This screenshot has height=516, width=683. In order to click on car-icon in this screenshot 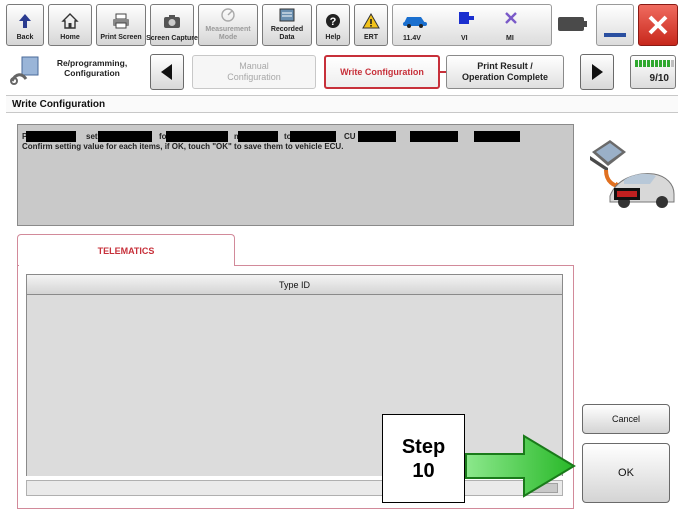, I will do `click(415, 22)`.